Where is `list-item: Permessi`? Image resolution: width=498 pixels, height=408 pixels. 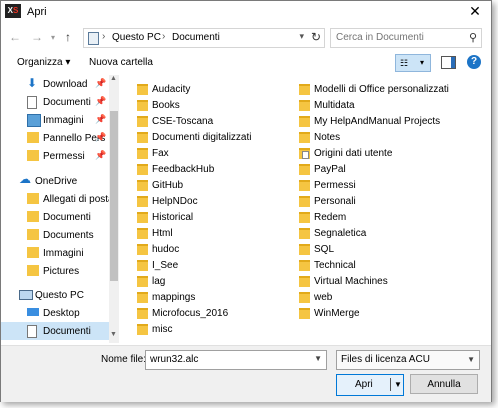
list-item: Permessi is located at coordinates (393, 185).